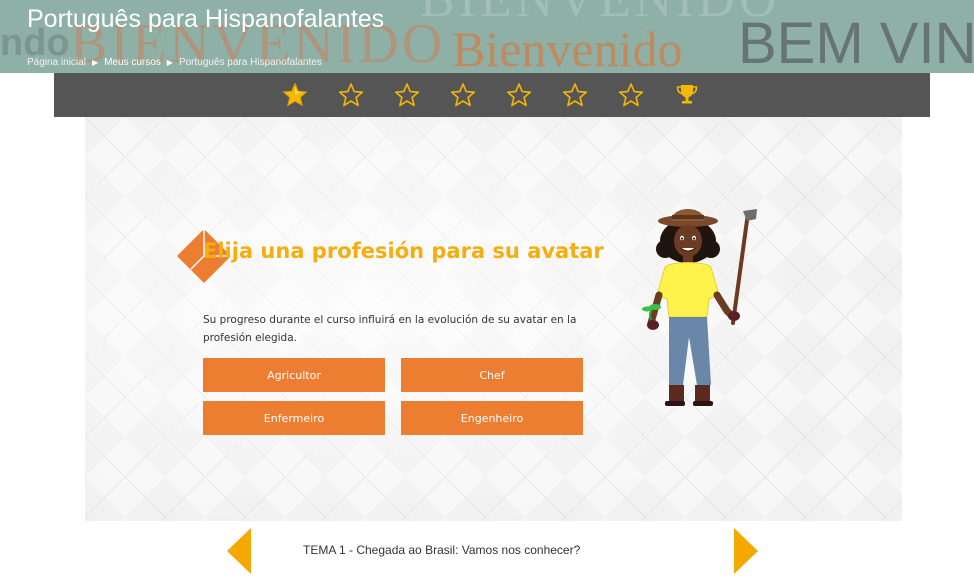 The image size is (974, 584). I want to click on profession-heading: Elija una profesión para su avatar, so click(403, 251).